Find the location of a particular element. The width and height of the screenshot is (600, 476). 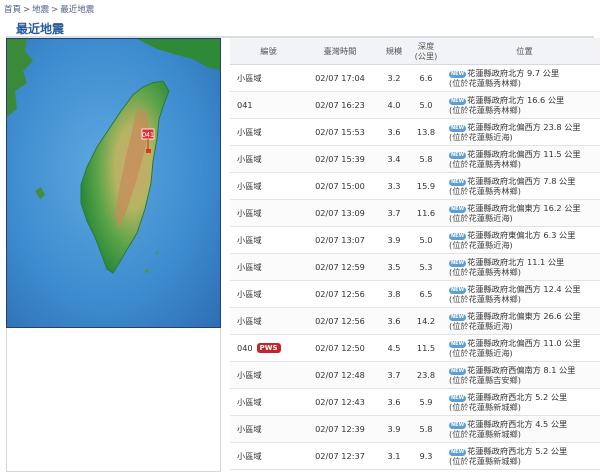

row-id-text: 041 is located at coordinates (245, 104).